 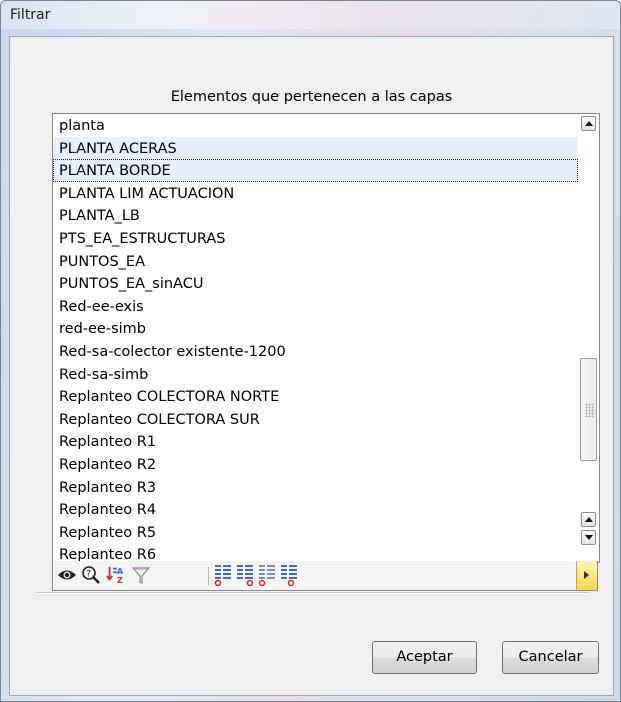 What do you see at coordinates (315, 441) in the screenshot?
I see `list-item: Replanteo R1` at bounding box center [315, 441].